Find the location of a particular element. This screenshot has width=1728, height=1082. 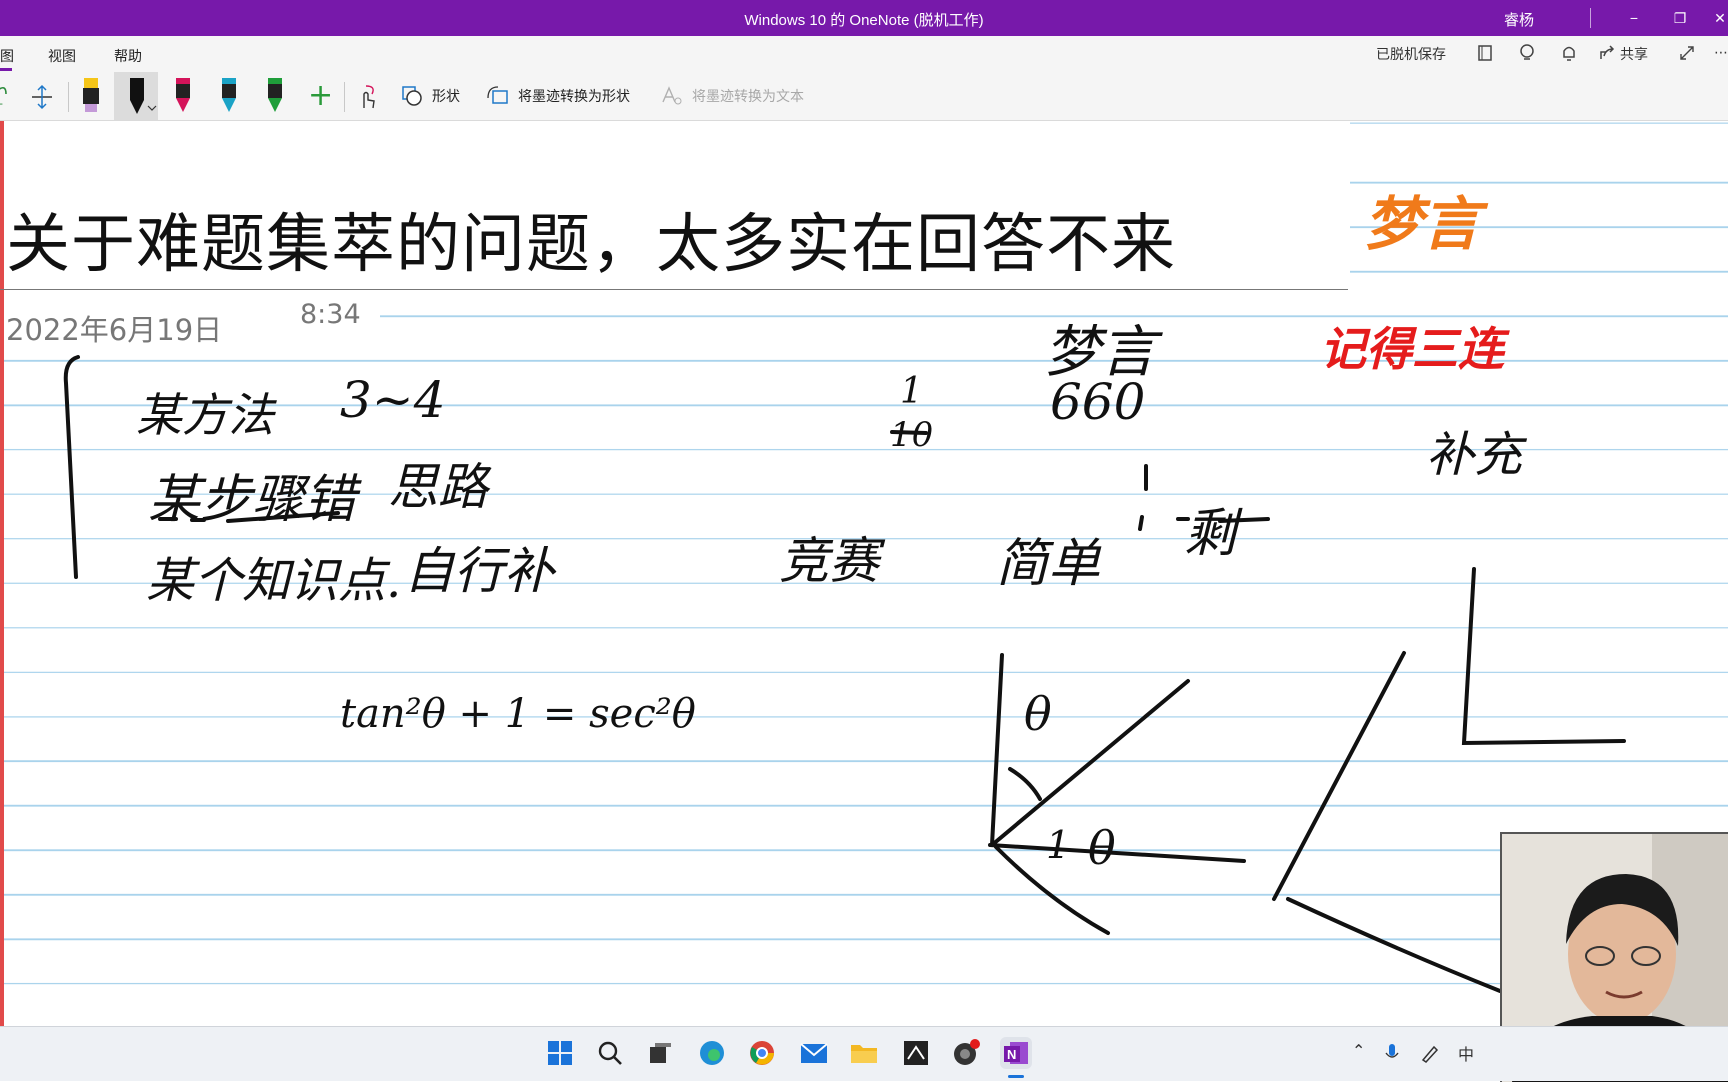

cyan-pen-icon is located at coordinates (229, 96).